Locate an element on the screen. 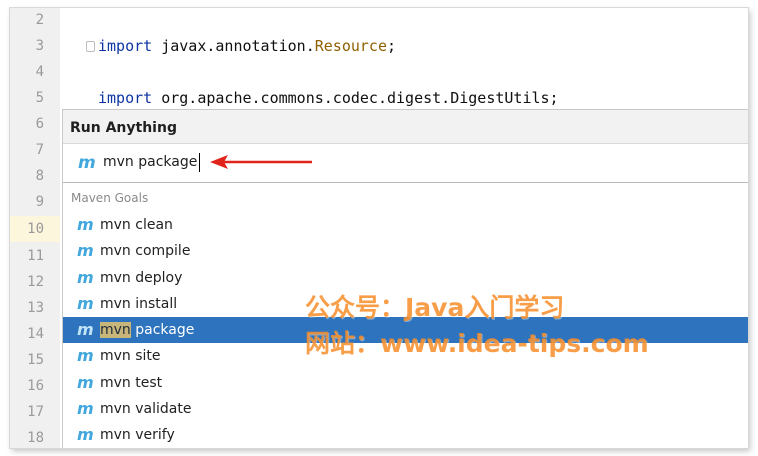 The width and height of the screenshot is (758, 456). line-number: 18 is located at coordinates (35, 438).